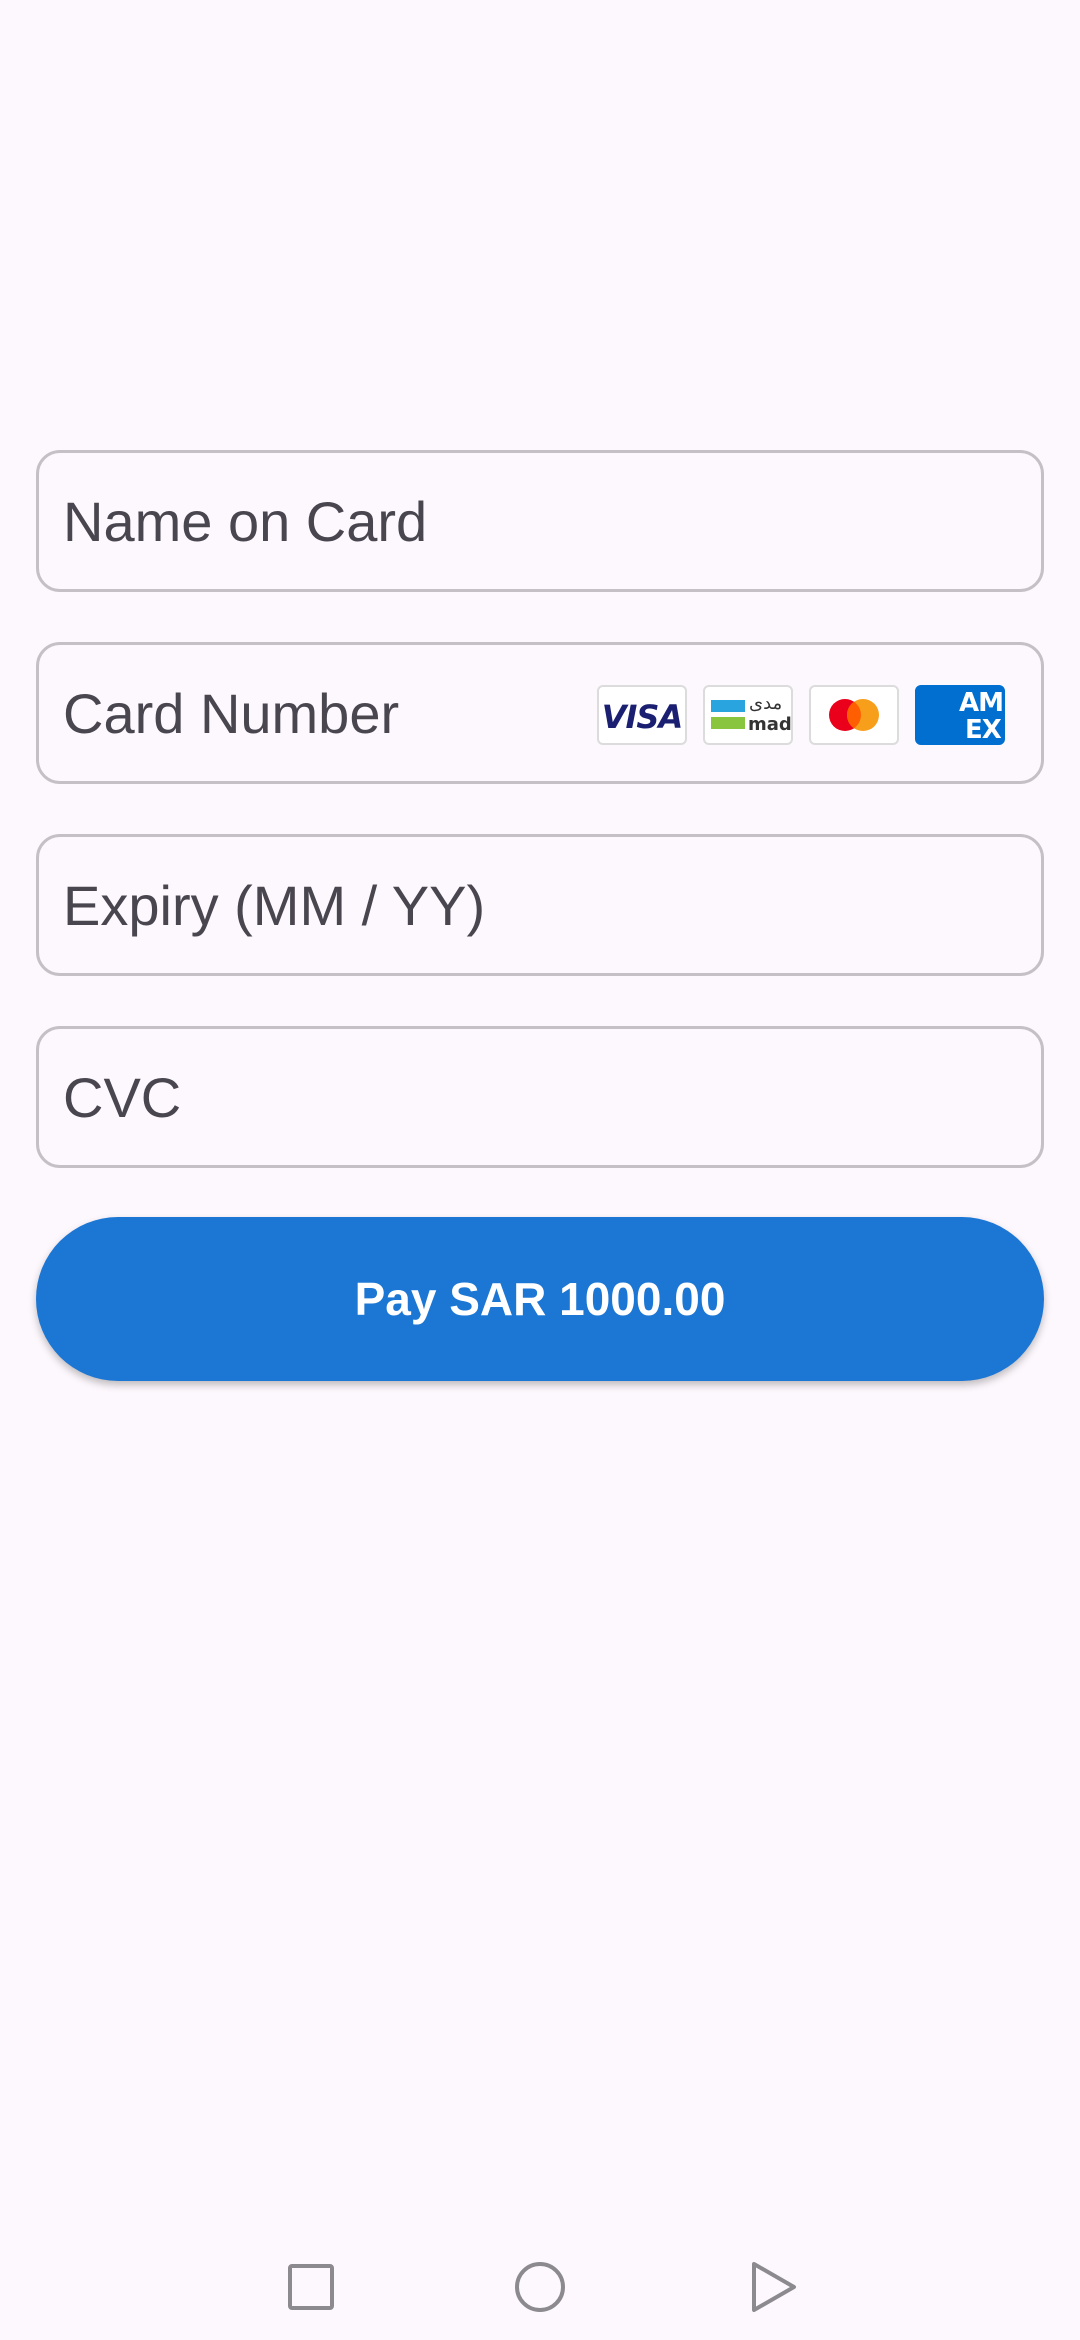 The height and width of the screenshot is (2340, 1080). I want to click on pay-button-label: Pay SAR 1000.00, so click(540, 1299).